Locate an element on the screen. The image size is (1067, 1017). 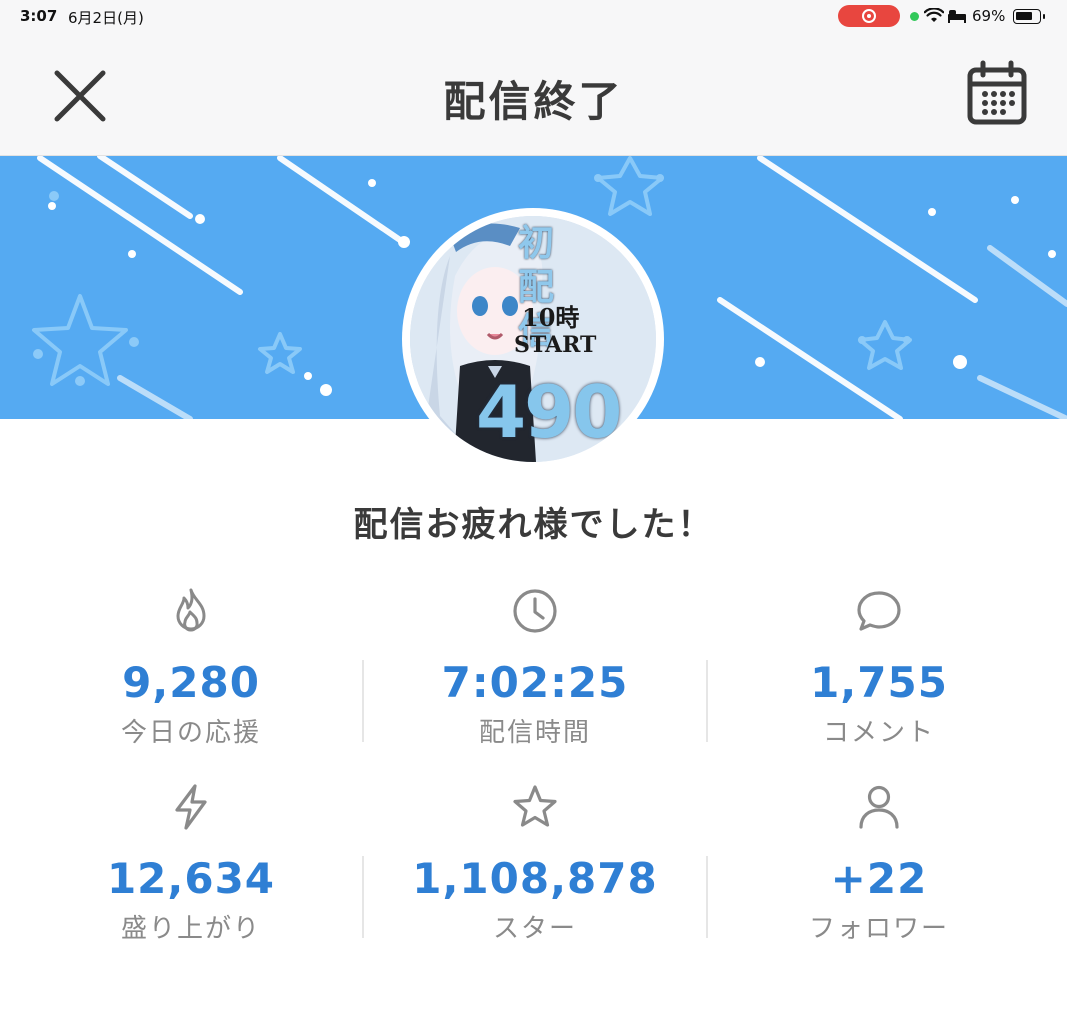
avatar-text-time: 10時 is located at coordinates (551, 317).